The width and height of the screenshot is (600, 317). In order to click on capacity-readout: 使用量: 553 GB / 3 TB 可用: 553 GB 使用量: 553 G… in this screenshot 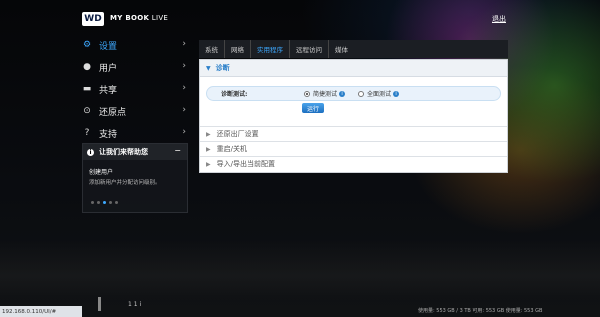, I will do `click(480, 311)`.